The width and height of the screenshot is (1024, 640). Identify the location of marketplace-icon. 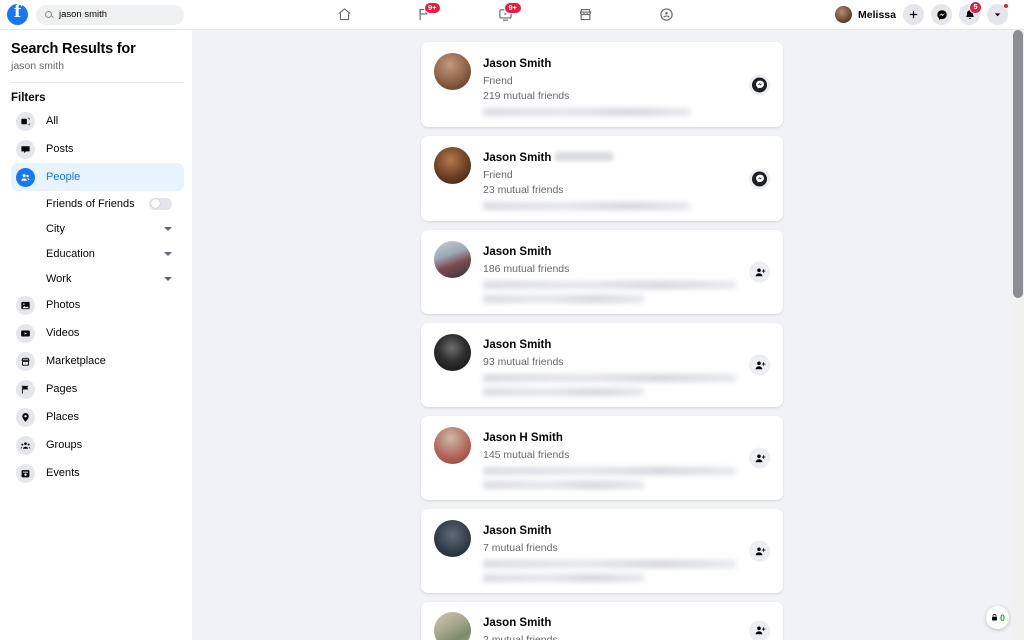
(25, 361).